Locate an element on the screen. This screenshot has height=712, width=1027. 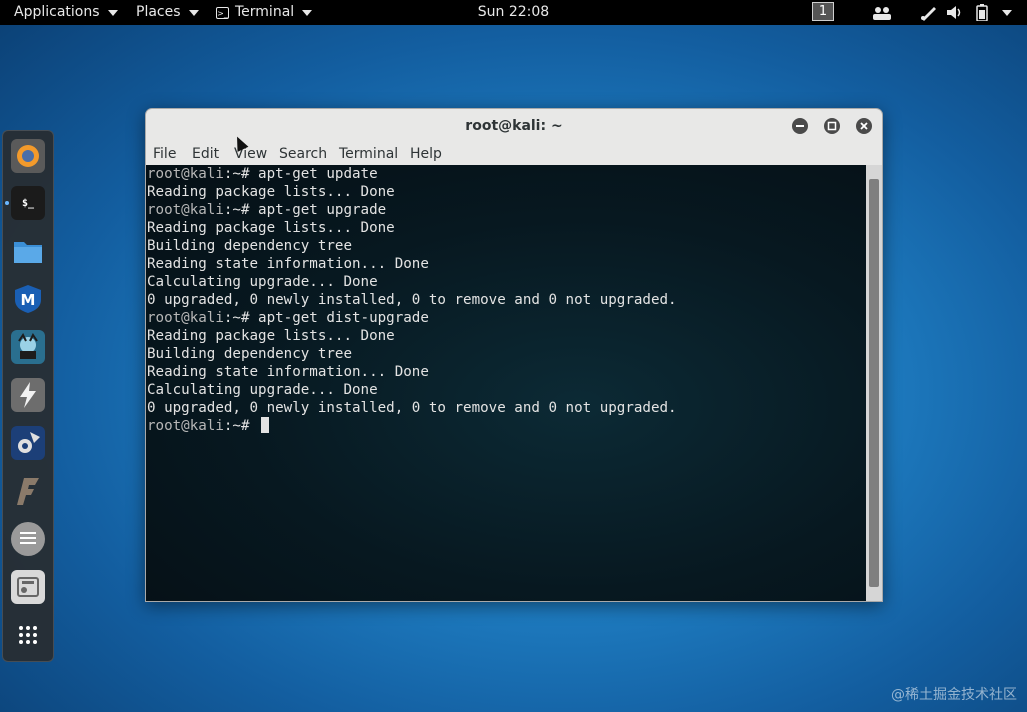
terminal-line: root@kali:~# apt-get dist-upgrade is located at coordinates (506, 318).